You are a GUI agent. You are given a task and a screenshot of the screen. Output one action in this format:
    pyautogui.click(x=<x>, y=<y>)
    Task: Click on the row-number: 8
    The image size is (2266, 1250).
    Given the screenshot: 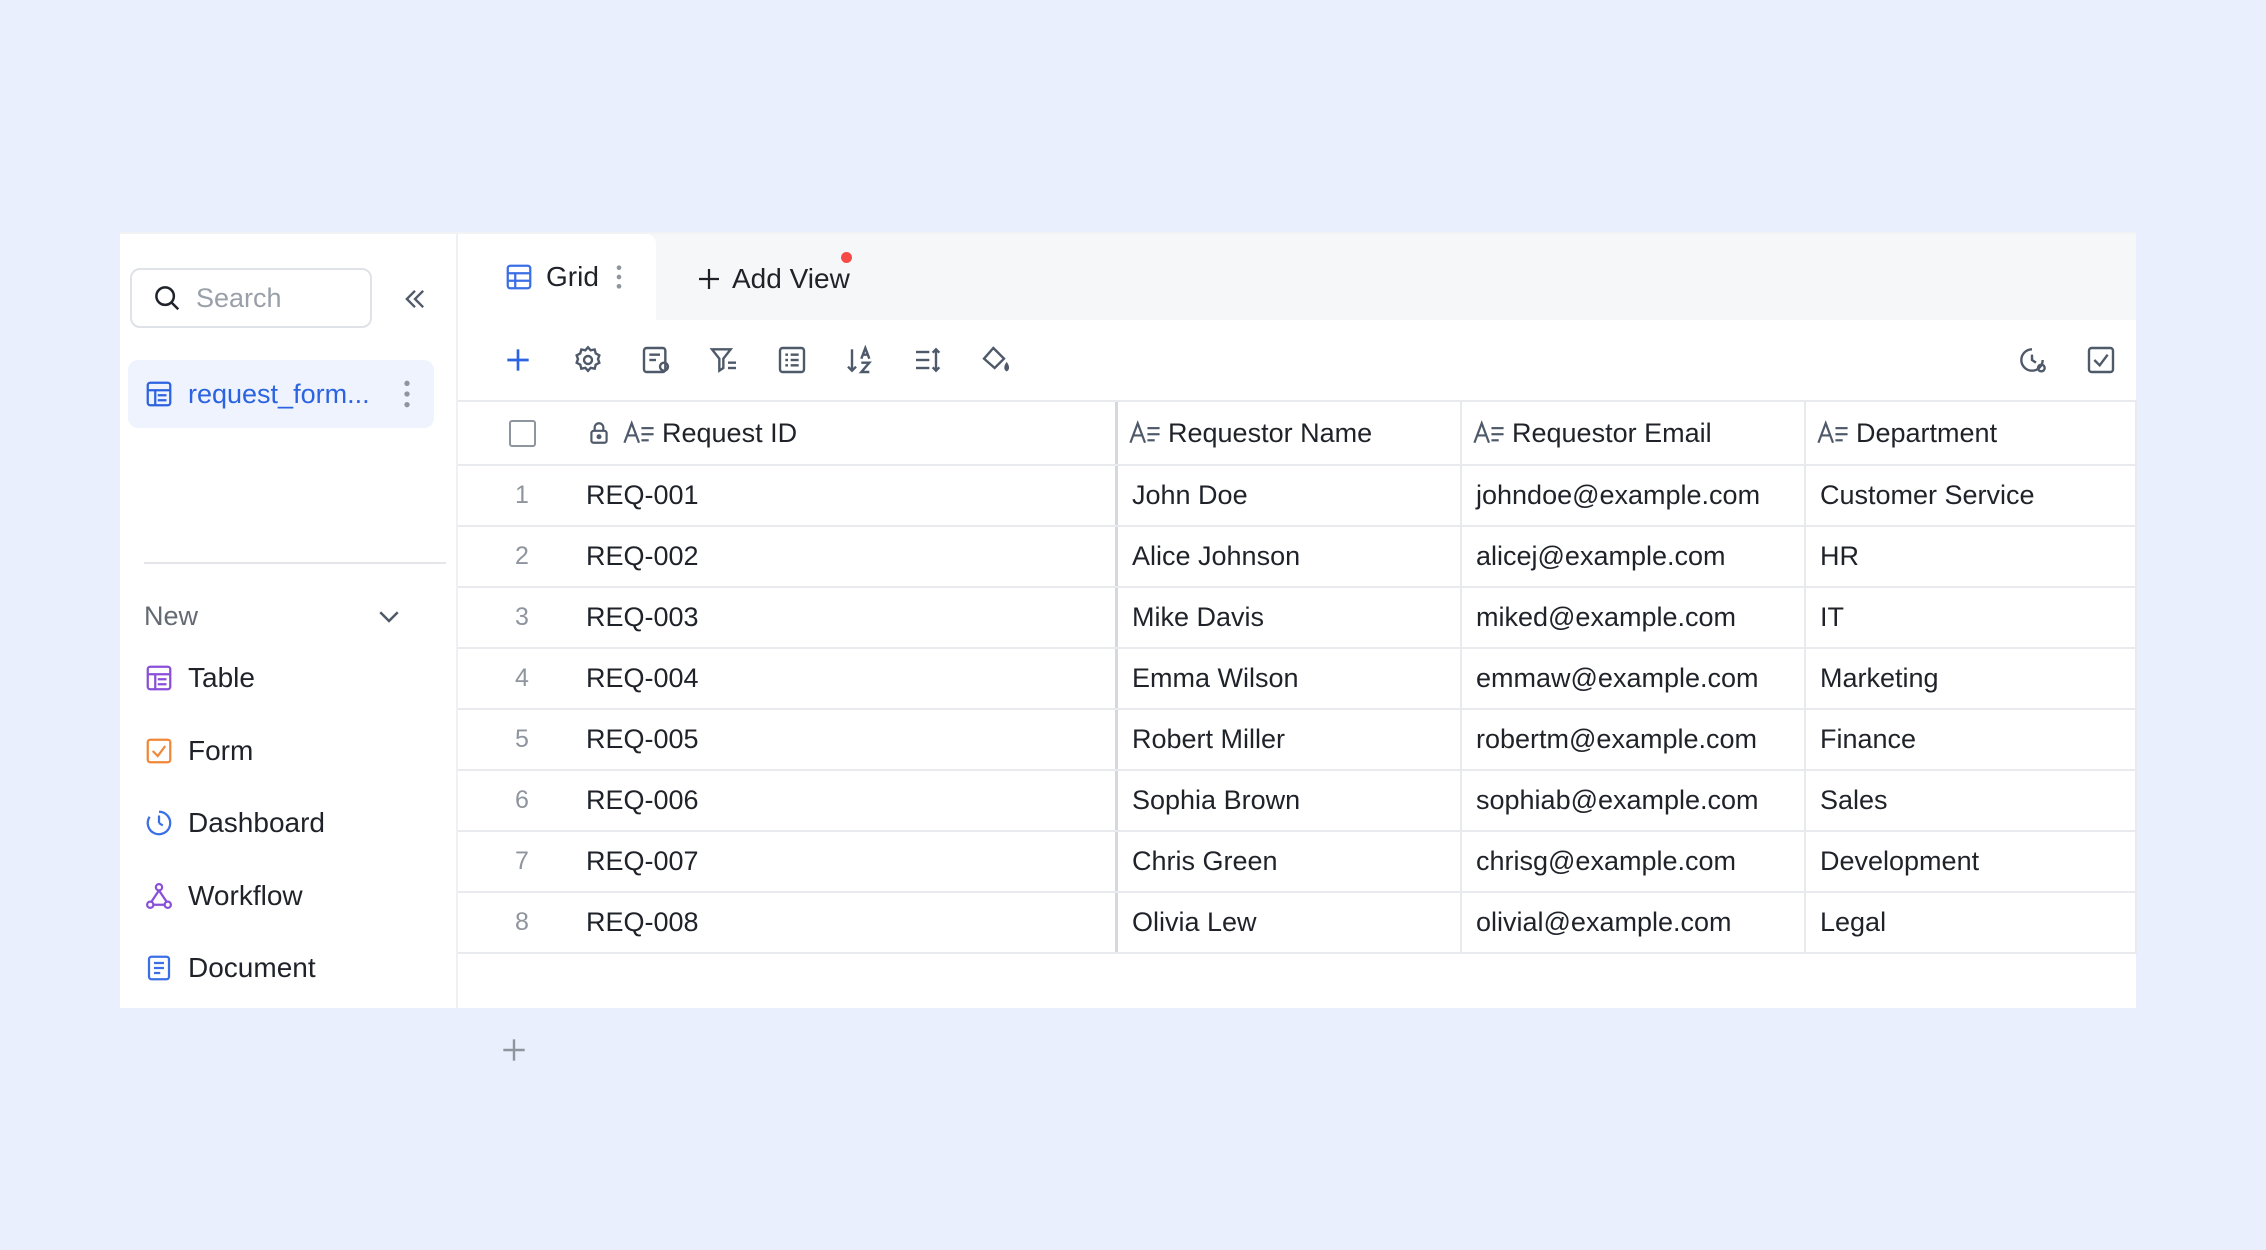 What is the action you would take?
    pyautogui.click(x=522, y=922)
    